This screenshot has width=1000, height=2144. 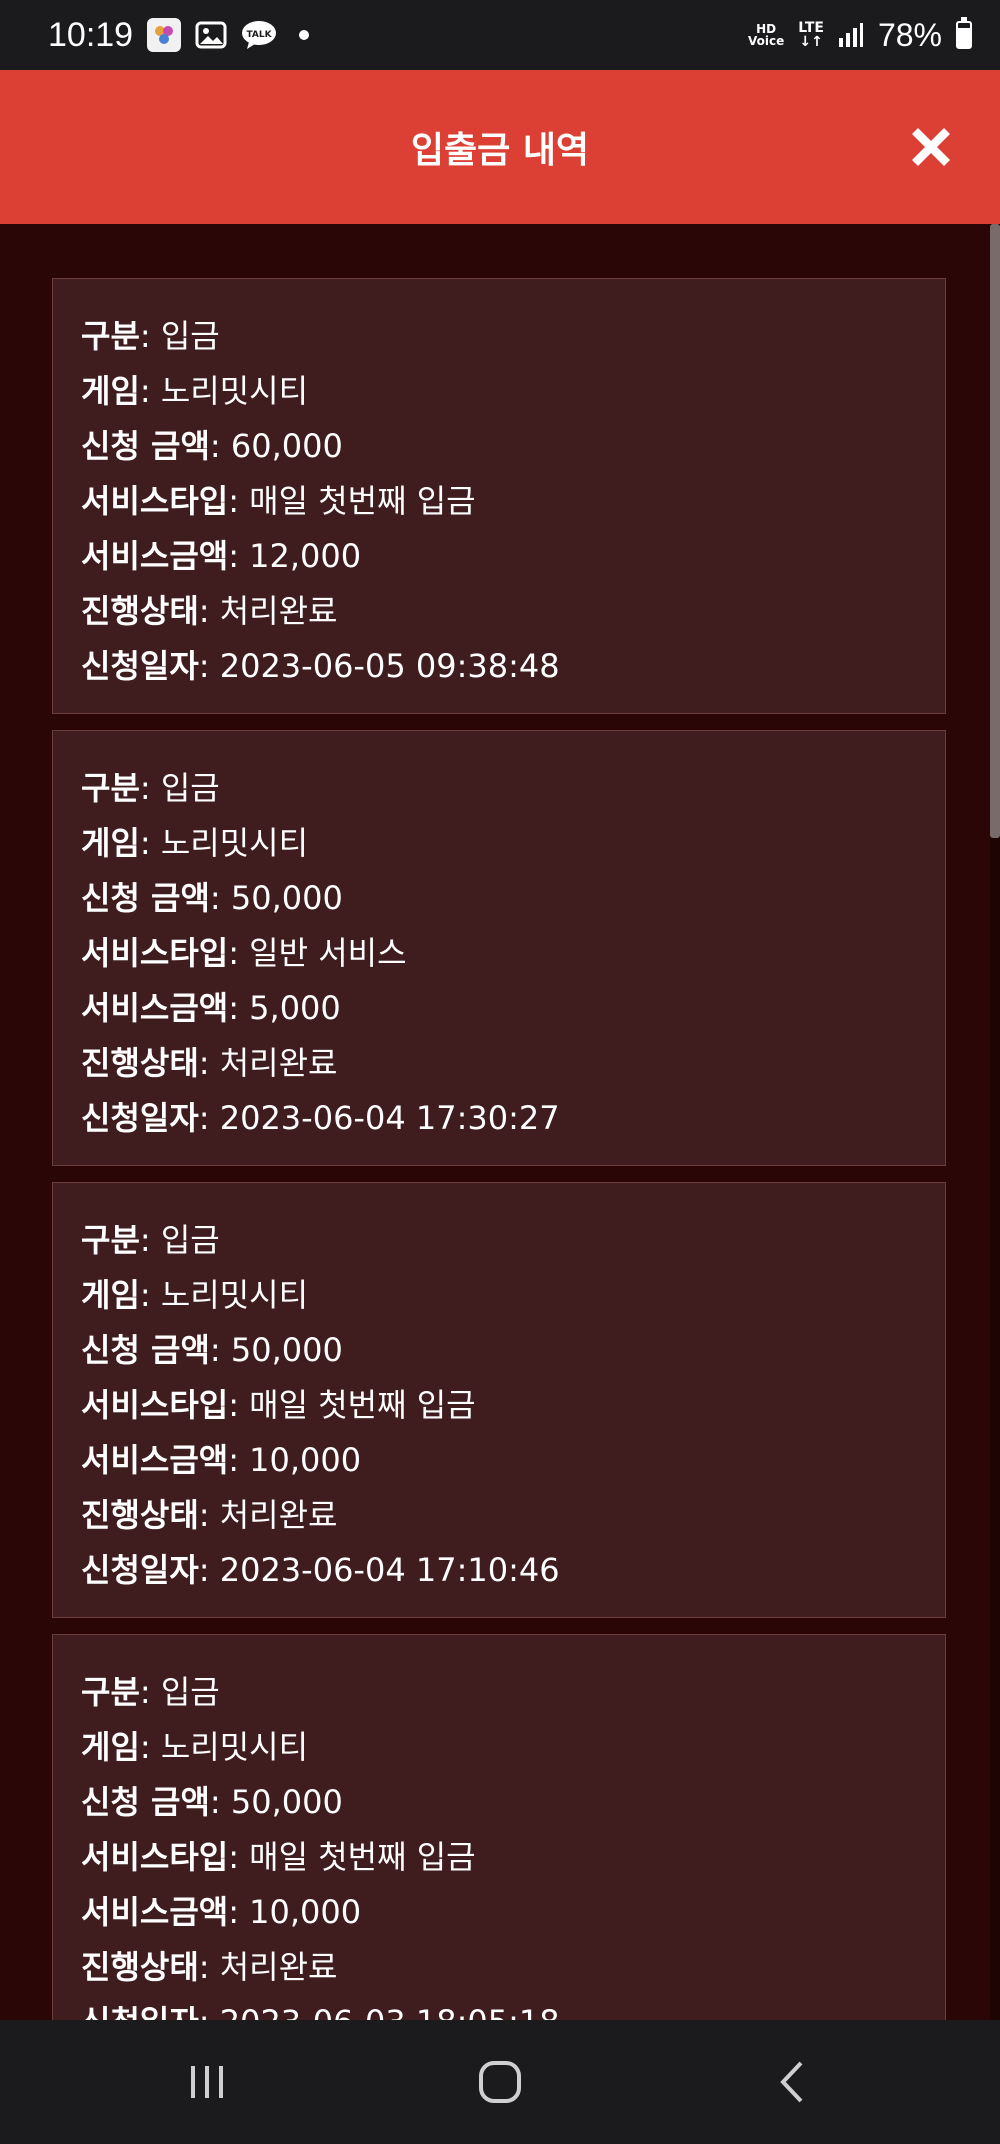 I want to click on recent-apps-icon, so click(x=207, y=2082).